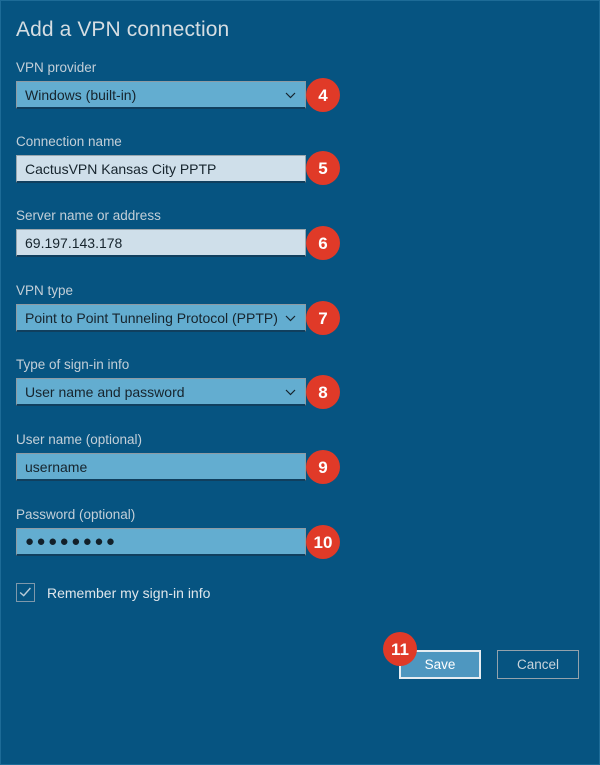 The image size is (600, 765). I want to click on label-connection-name: Connection name, so click(69, 141).